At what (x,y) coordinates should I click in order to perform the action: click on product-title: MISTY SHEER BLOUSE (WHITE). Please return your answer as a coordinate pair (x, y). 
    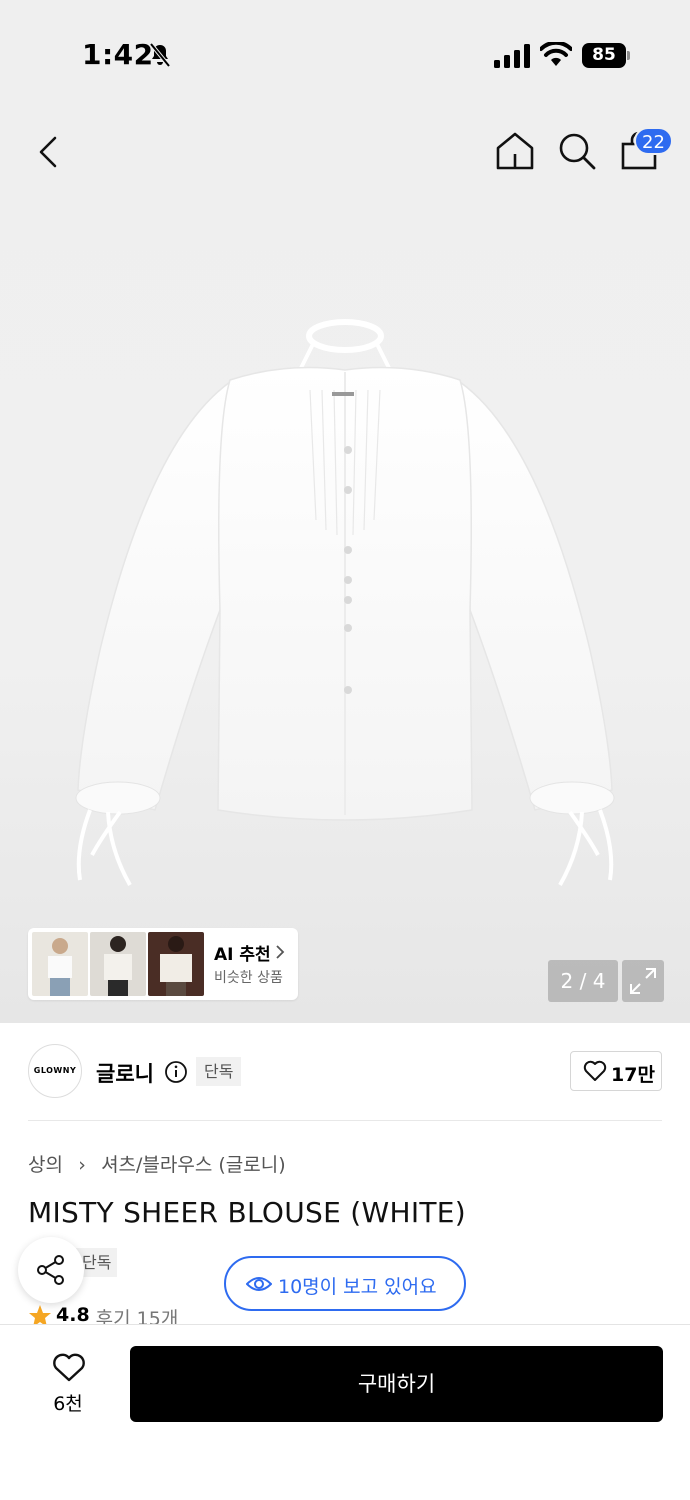
    Looking at the image, I should click on (247, 1212).